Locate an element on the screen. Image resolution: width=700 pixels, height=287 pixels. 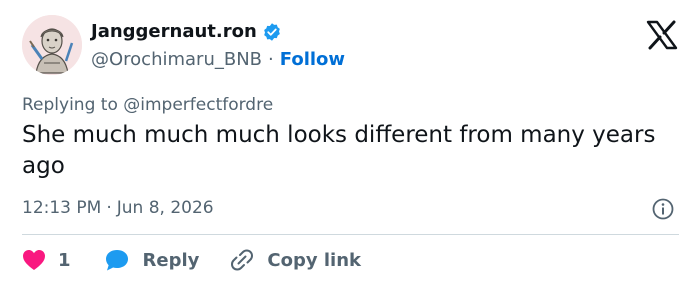
x-logo-icon is located at coordinates (662, 35).